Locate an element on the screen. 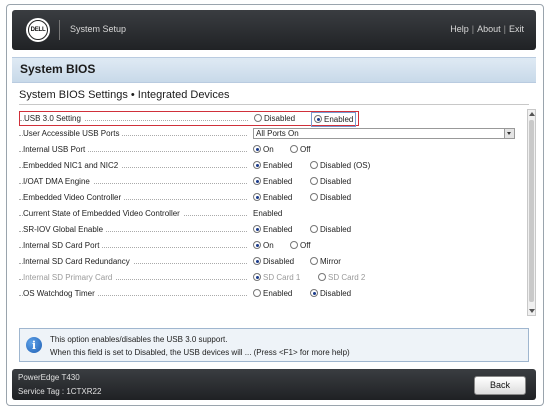 The image size is (550, 411). settings-scrollbar is located at coordinates (531, 212).